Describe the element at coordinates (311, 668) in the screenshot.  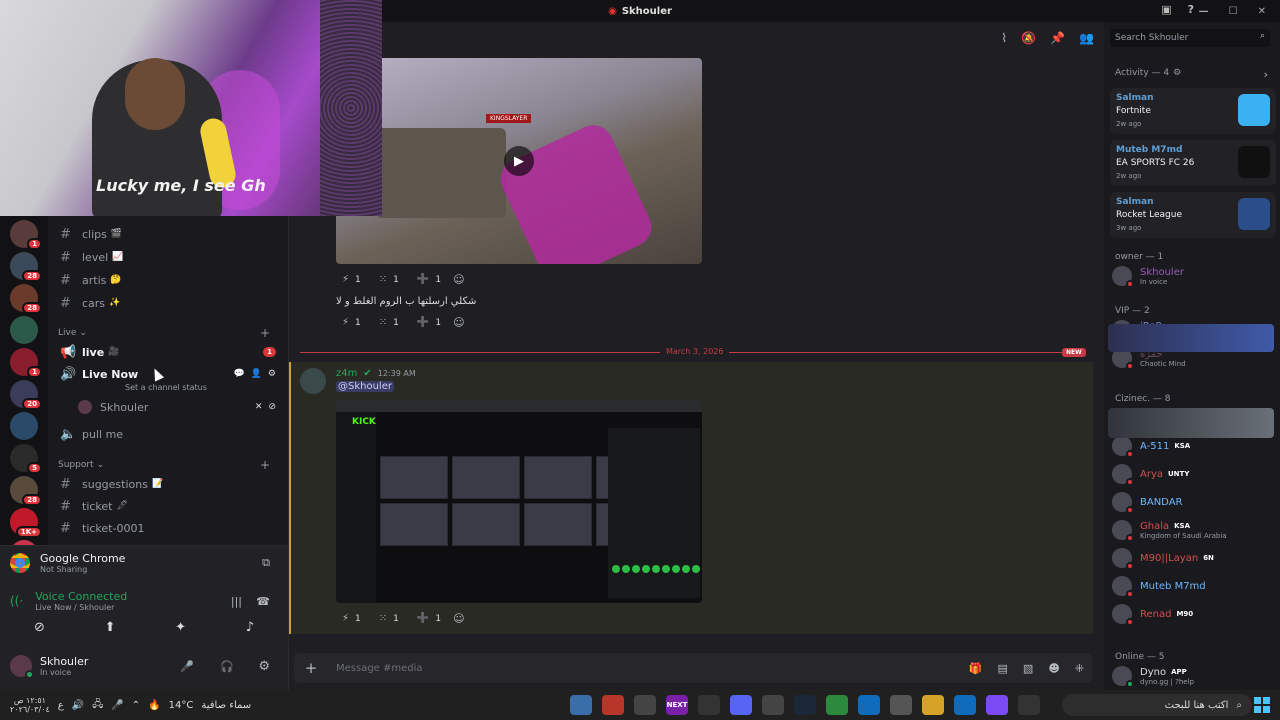
I see `attach-button: +` at that location.